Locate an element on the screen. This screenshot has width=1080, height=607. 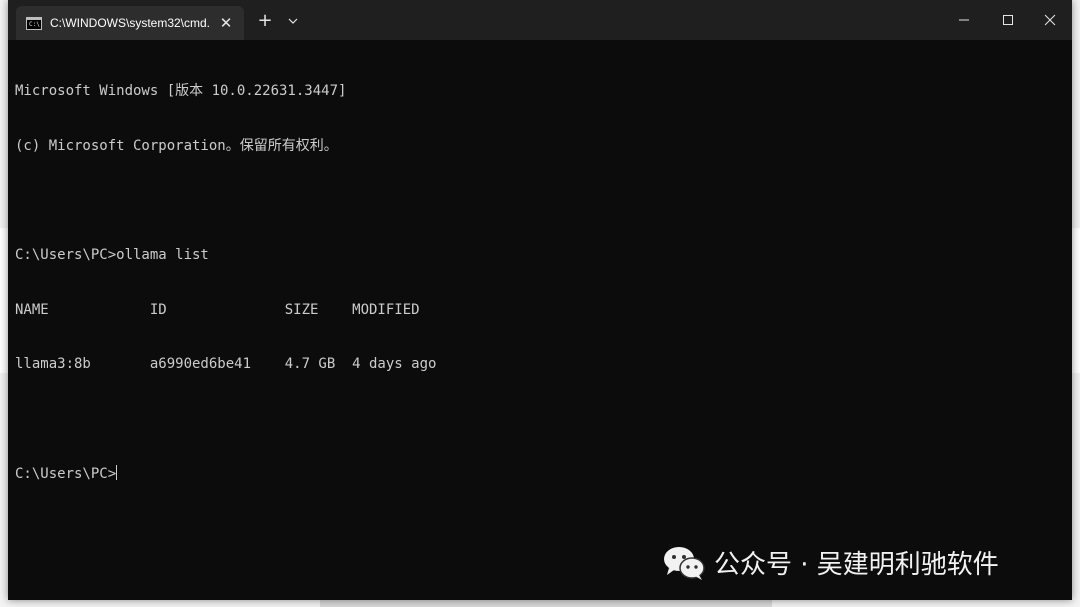
console-line: Microsoft Windows [版本 10.0.22631.3447] is located at coordinates (181, 91).